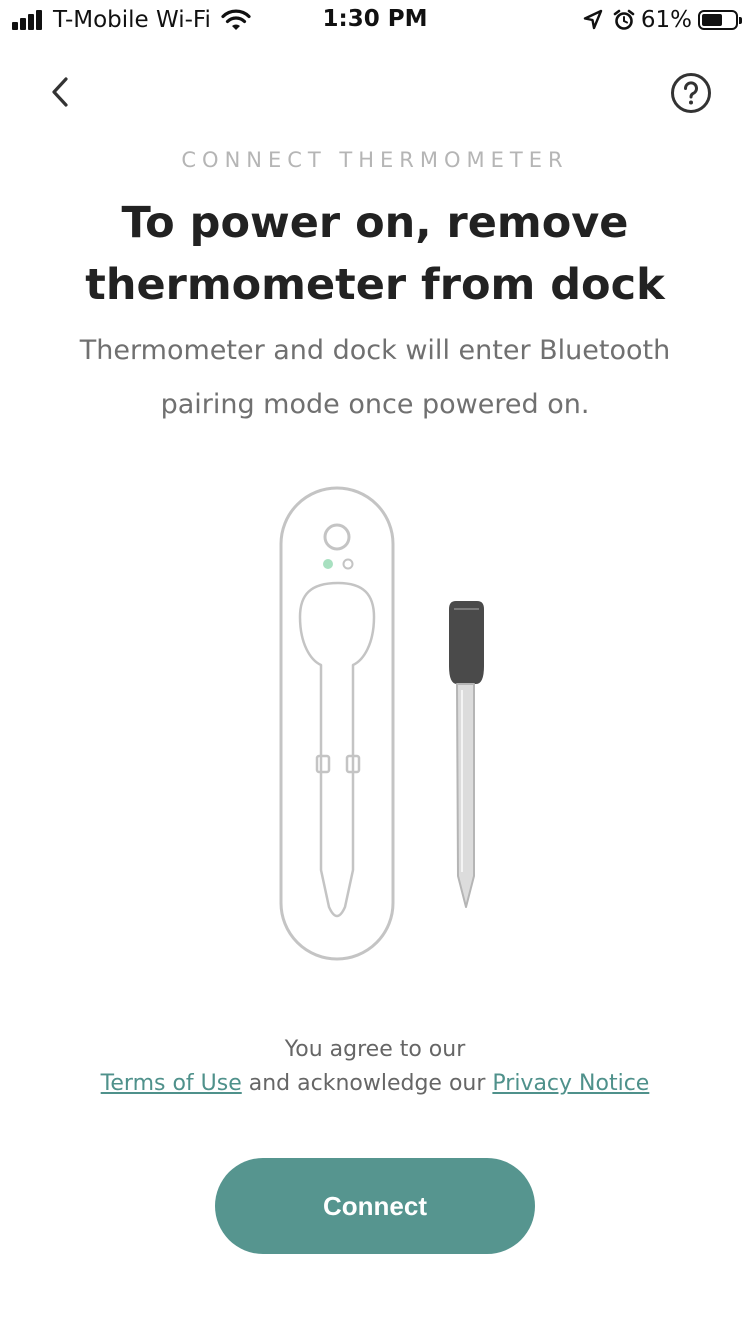  I want to click on probe-handle, so click(466, 642).